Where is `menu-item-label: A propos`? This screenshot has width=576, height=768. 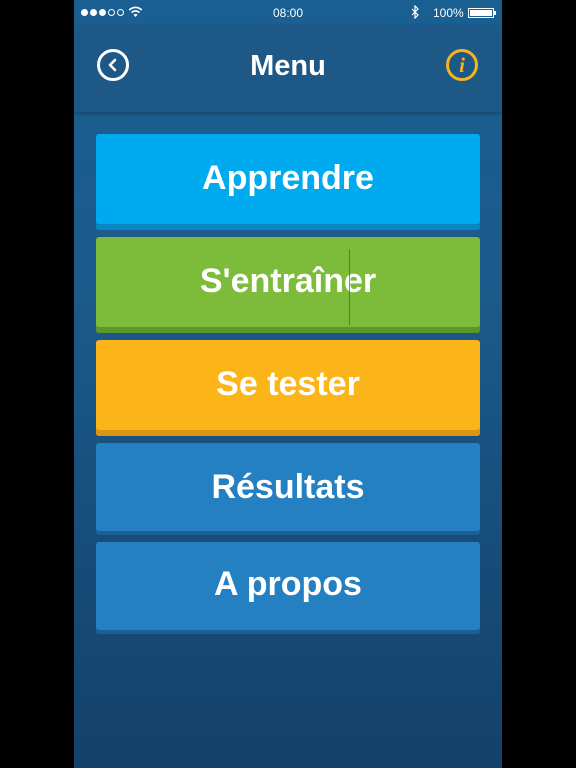
menu-item-label: A propos is located at coordinates (288, 584).